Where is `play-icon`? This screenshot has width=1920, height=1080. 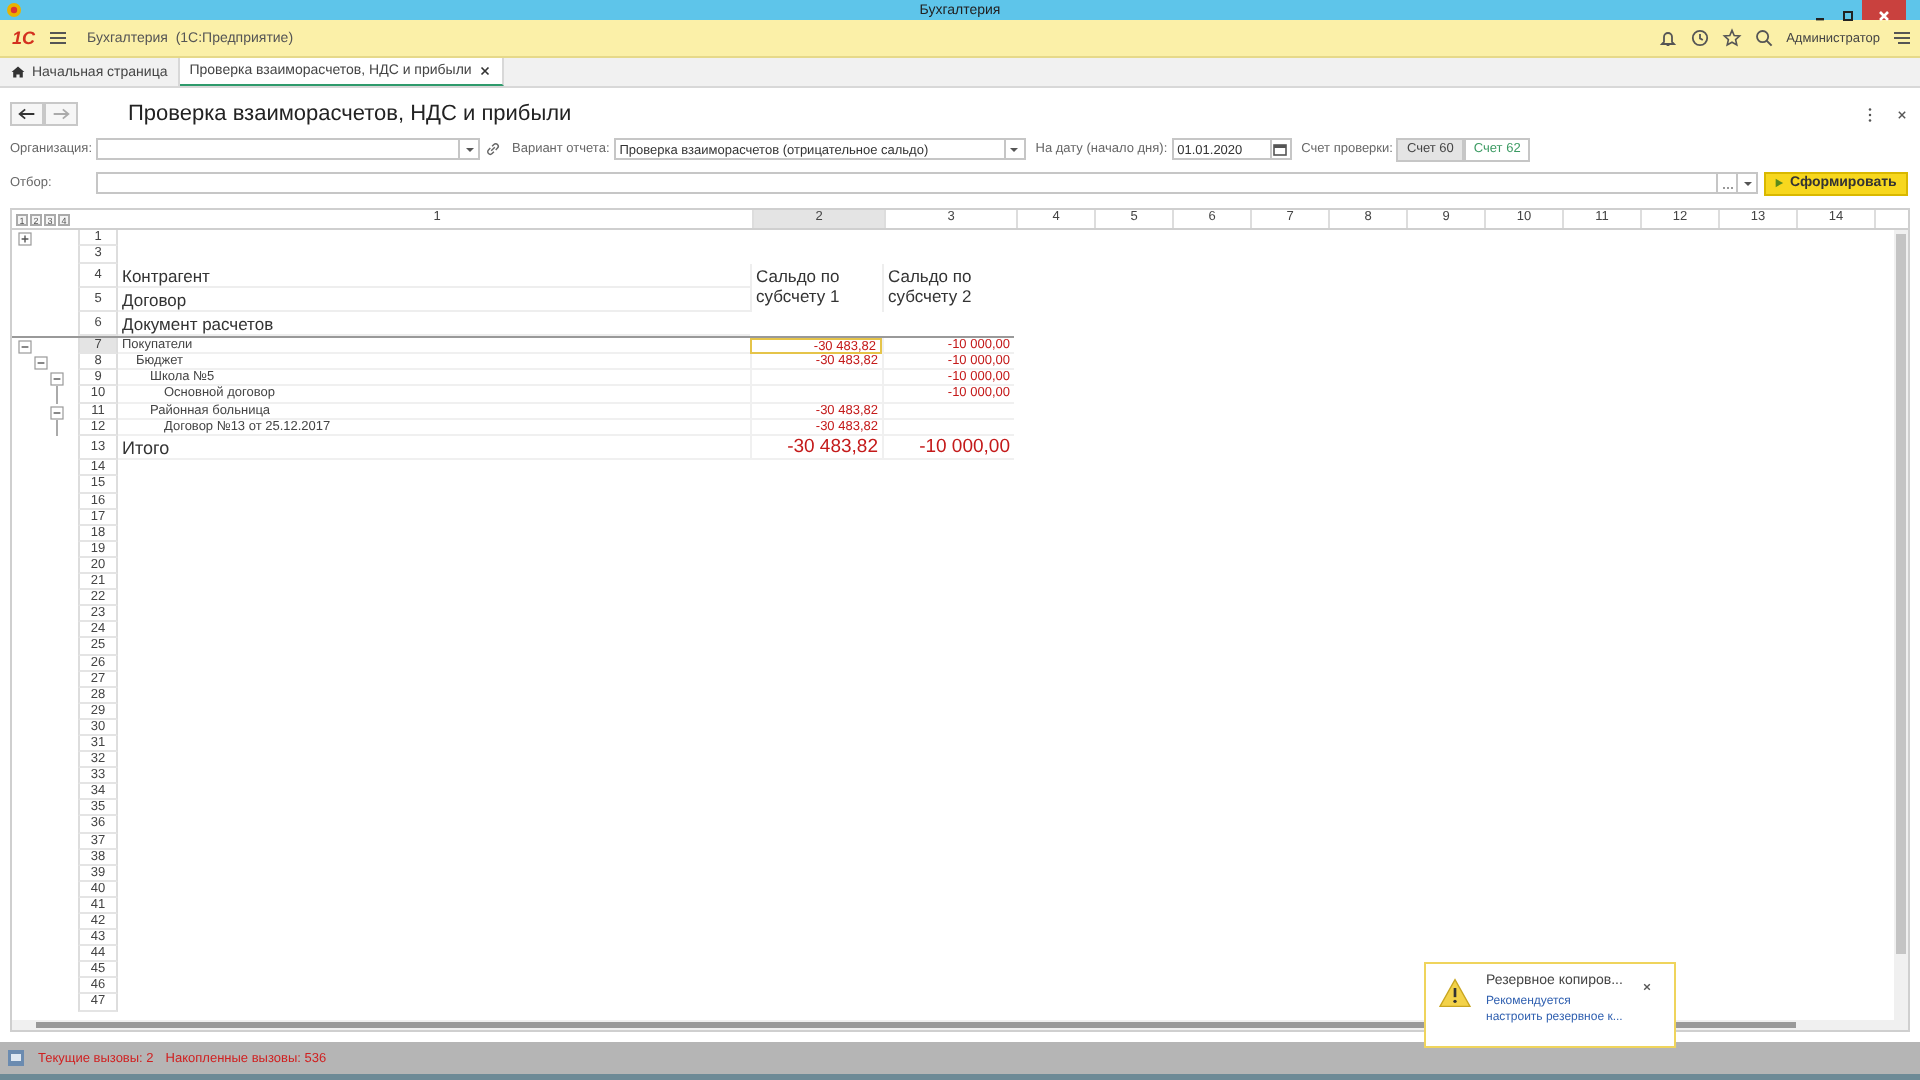 play-icon is located at coordinates (1779, 183).